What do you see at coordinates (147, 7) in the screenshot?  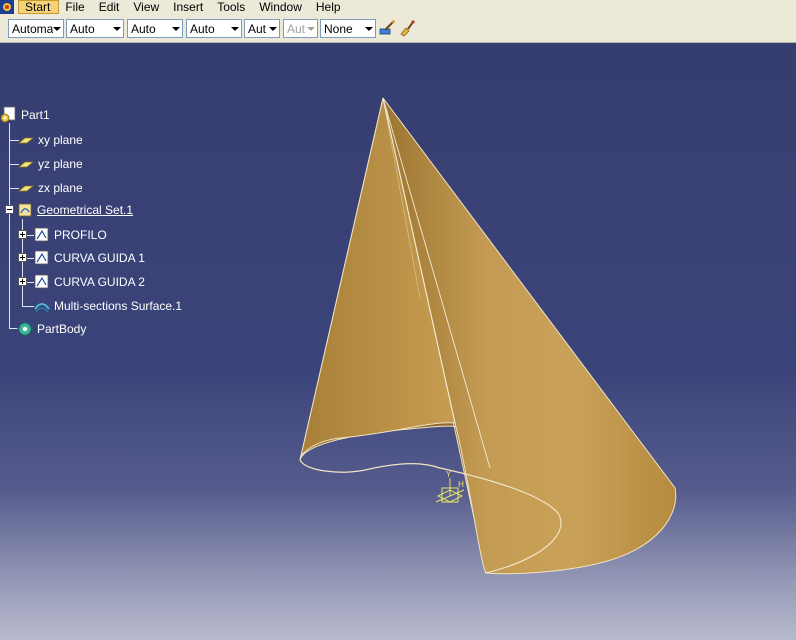 I see `menu-view: View` at bounding box center [147, 7].